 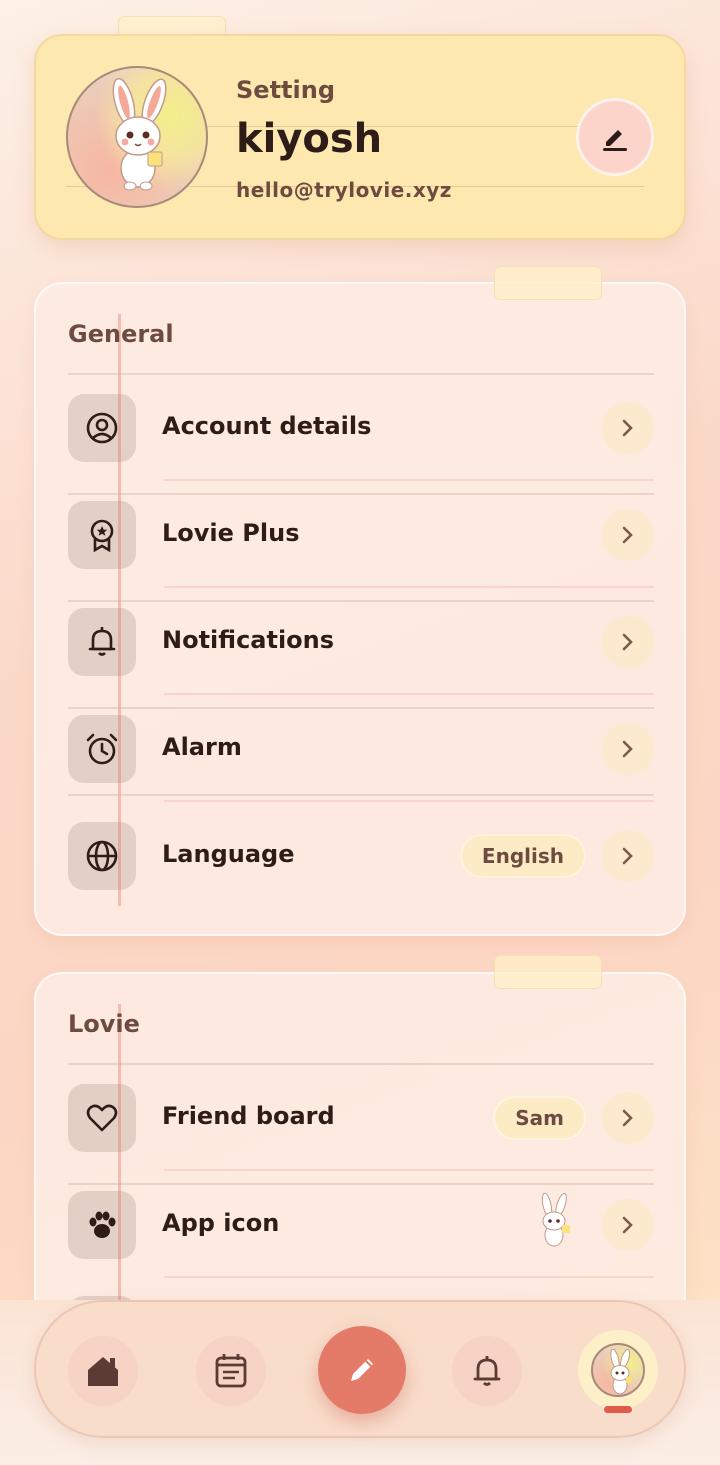 I want to click on user-circle-icon, so click(x=102, y=428).